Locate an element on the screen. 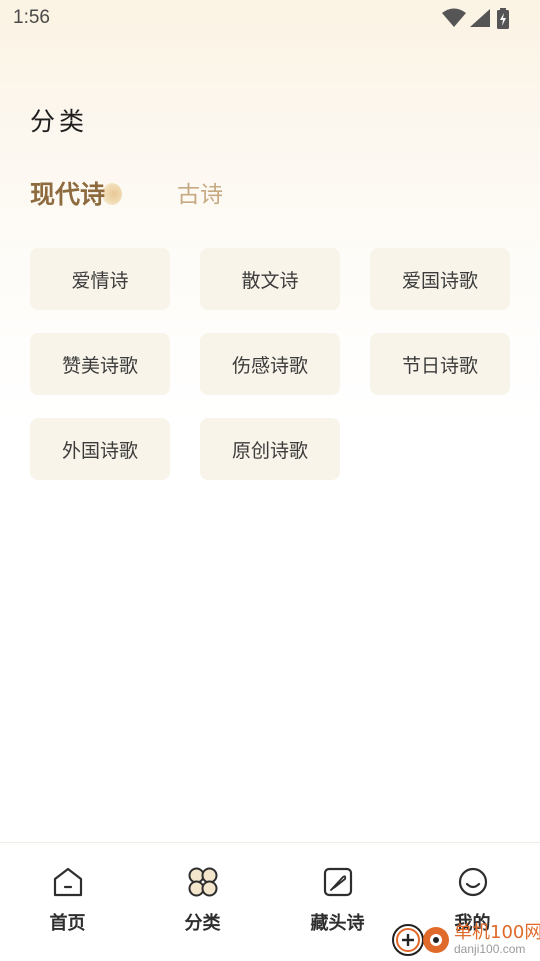 This screenshot has height=961, width=540. category-festival-poems: 节日诗歌 is located at coordinates (440, 364).